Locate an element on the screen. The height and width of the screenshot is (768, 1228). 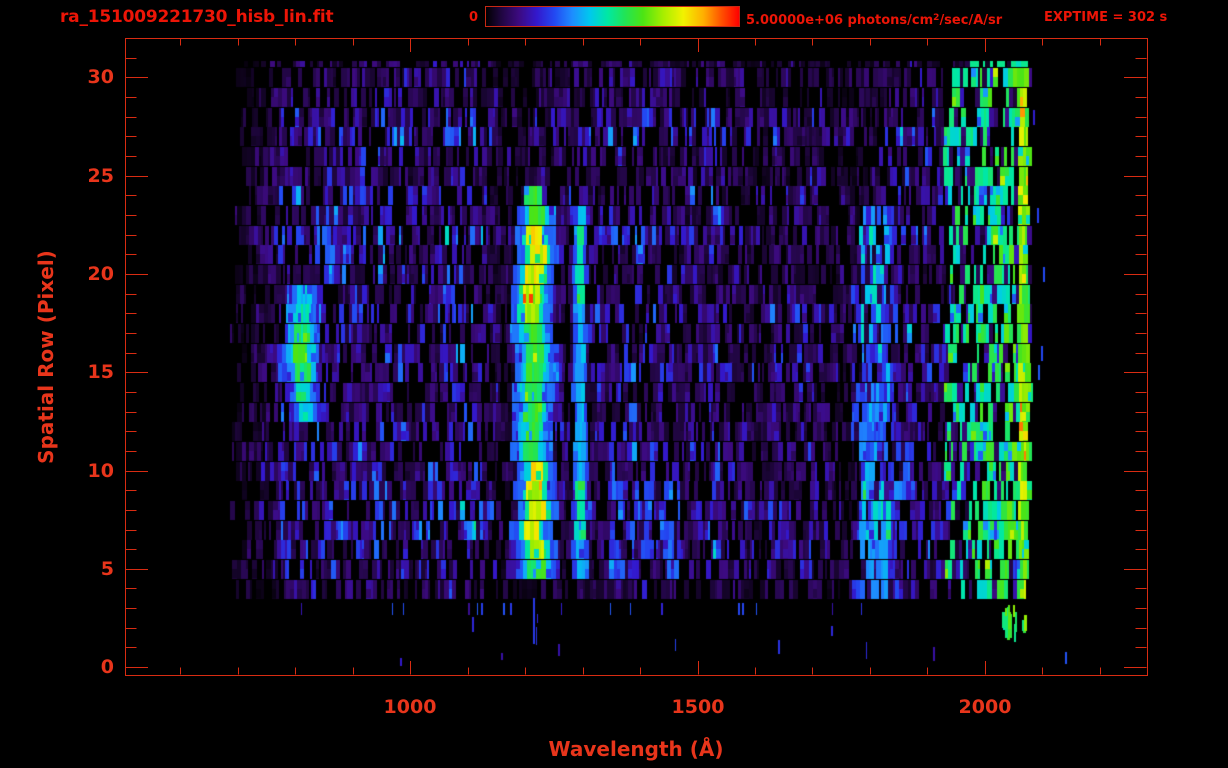
y-tick-label: 0 is located at coordinates (107, 667).